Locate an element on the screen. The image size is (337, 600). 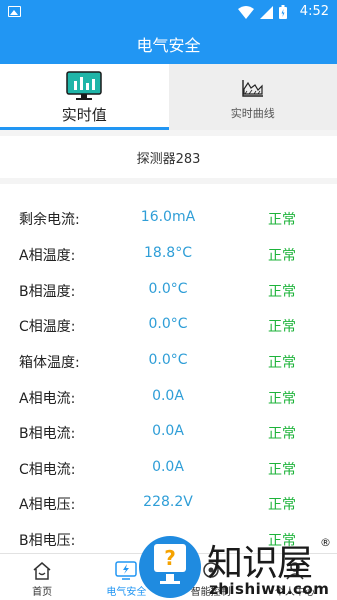
status-icons is located at coordinates (262, 12).